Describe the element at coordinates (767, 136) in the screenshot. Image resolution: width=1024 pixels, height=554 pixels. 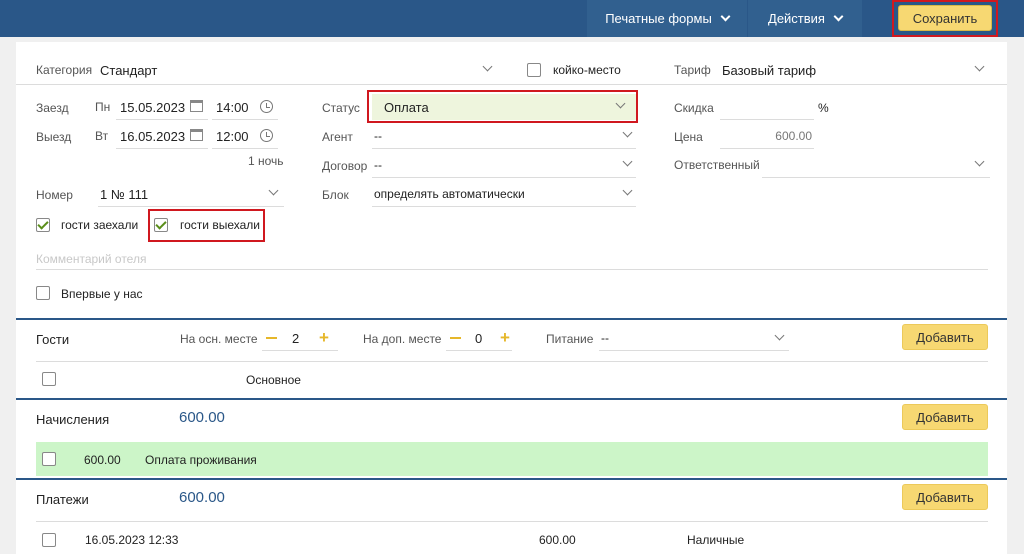
I see `price-input: 600.00` at that location.